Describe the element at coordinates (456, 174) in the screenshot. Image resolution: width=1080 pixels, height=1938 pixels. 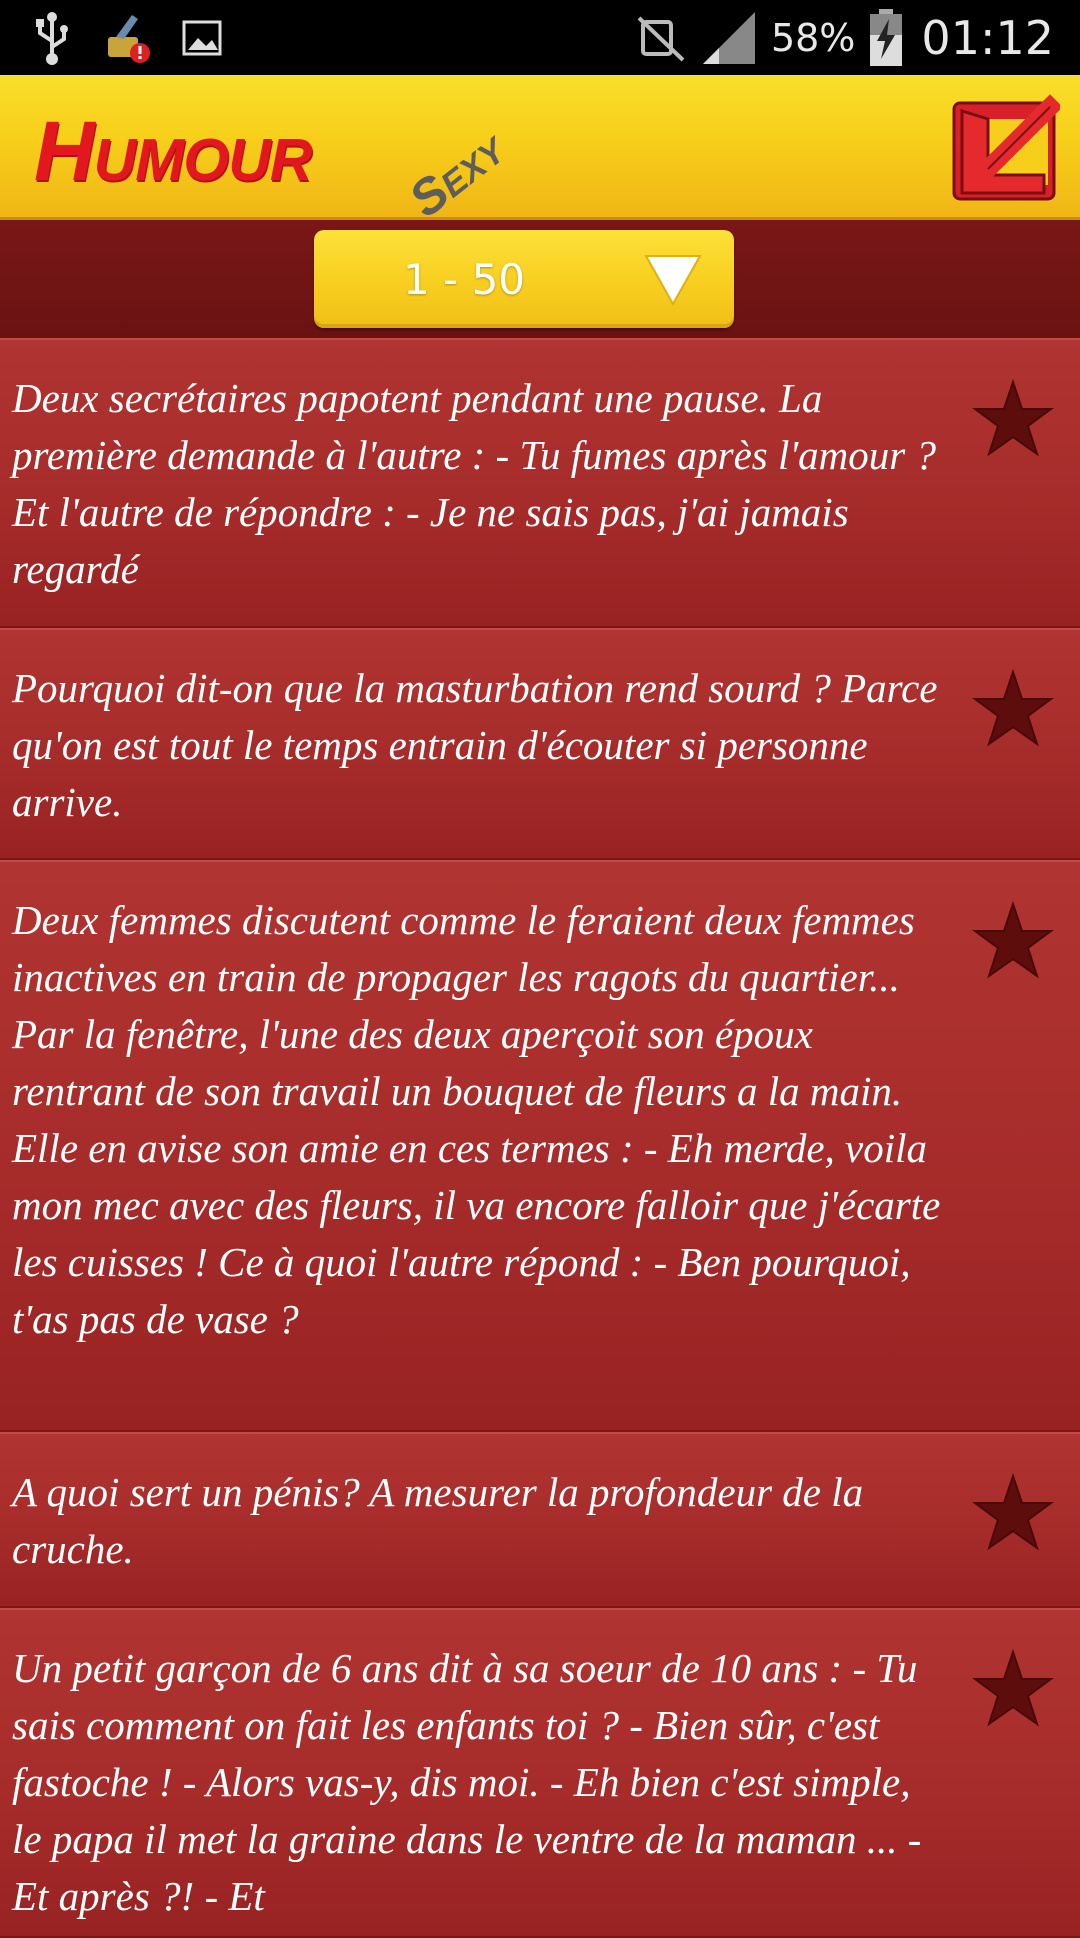
I see `app-subtitle: Sexy` at that location.